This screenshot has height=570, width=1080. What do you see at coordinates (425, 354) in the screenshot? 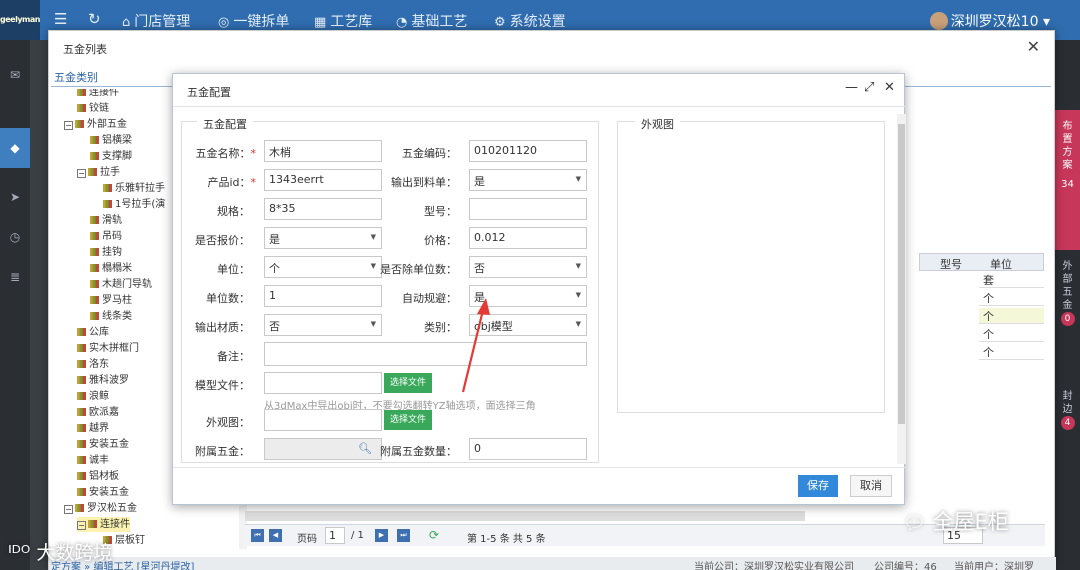
I see `note-textarea` at bounding box center [425, 354].